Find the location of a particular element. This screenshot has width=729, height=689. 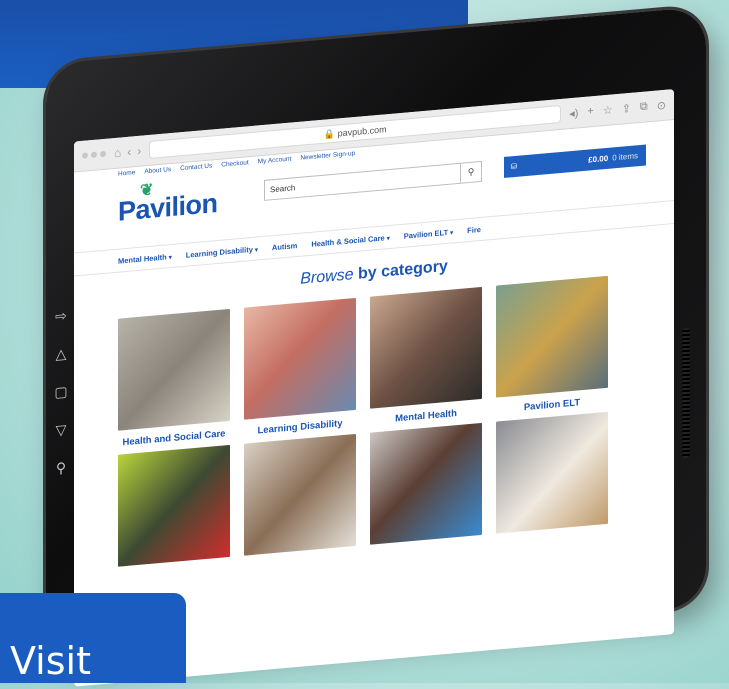

plus-icon: + is located at coordinates (590, 112).